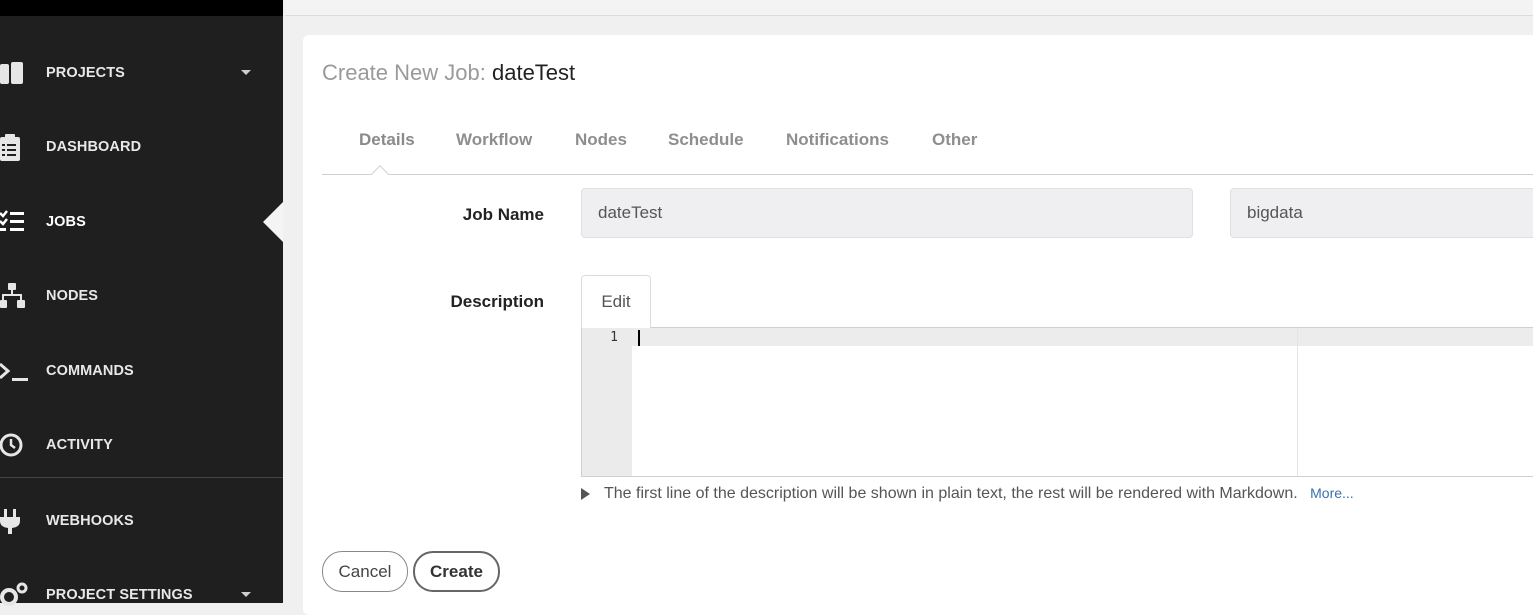 The height and width of the screenshot is (615, 1533). What do you see at coordinates (141, 521) in the screenshot?
I see `sidebar-item-webhooks: WEBHOOKS` at bounding box center [141, 521].